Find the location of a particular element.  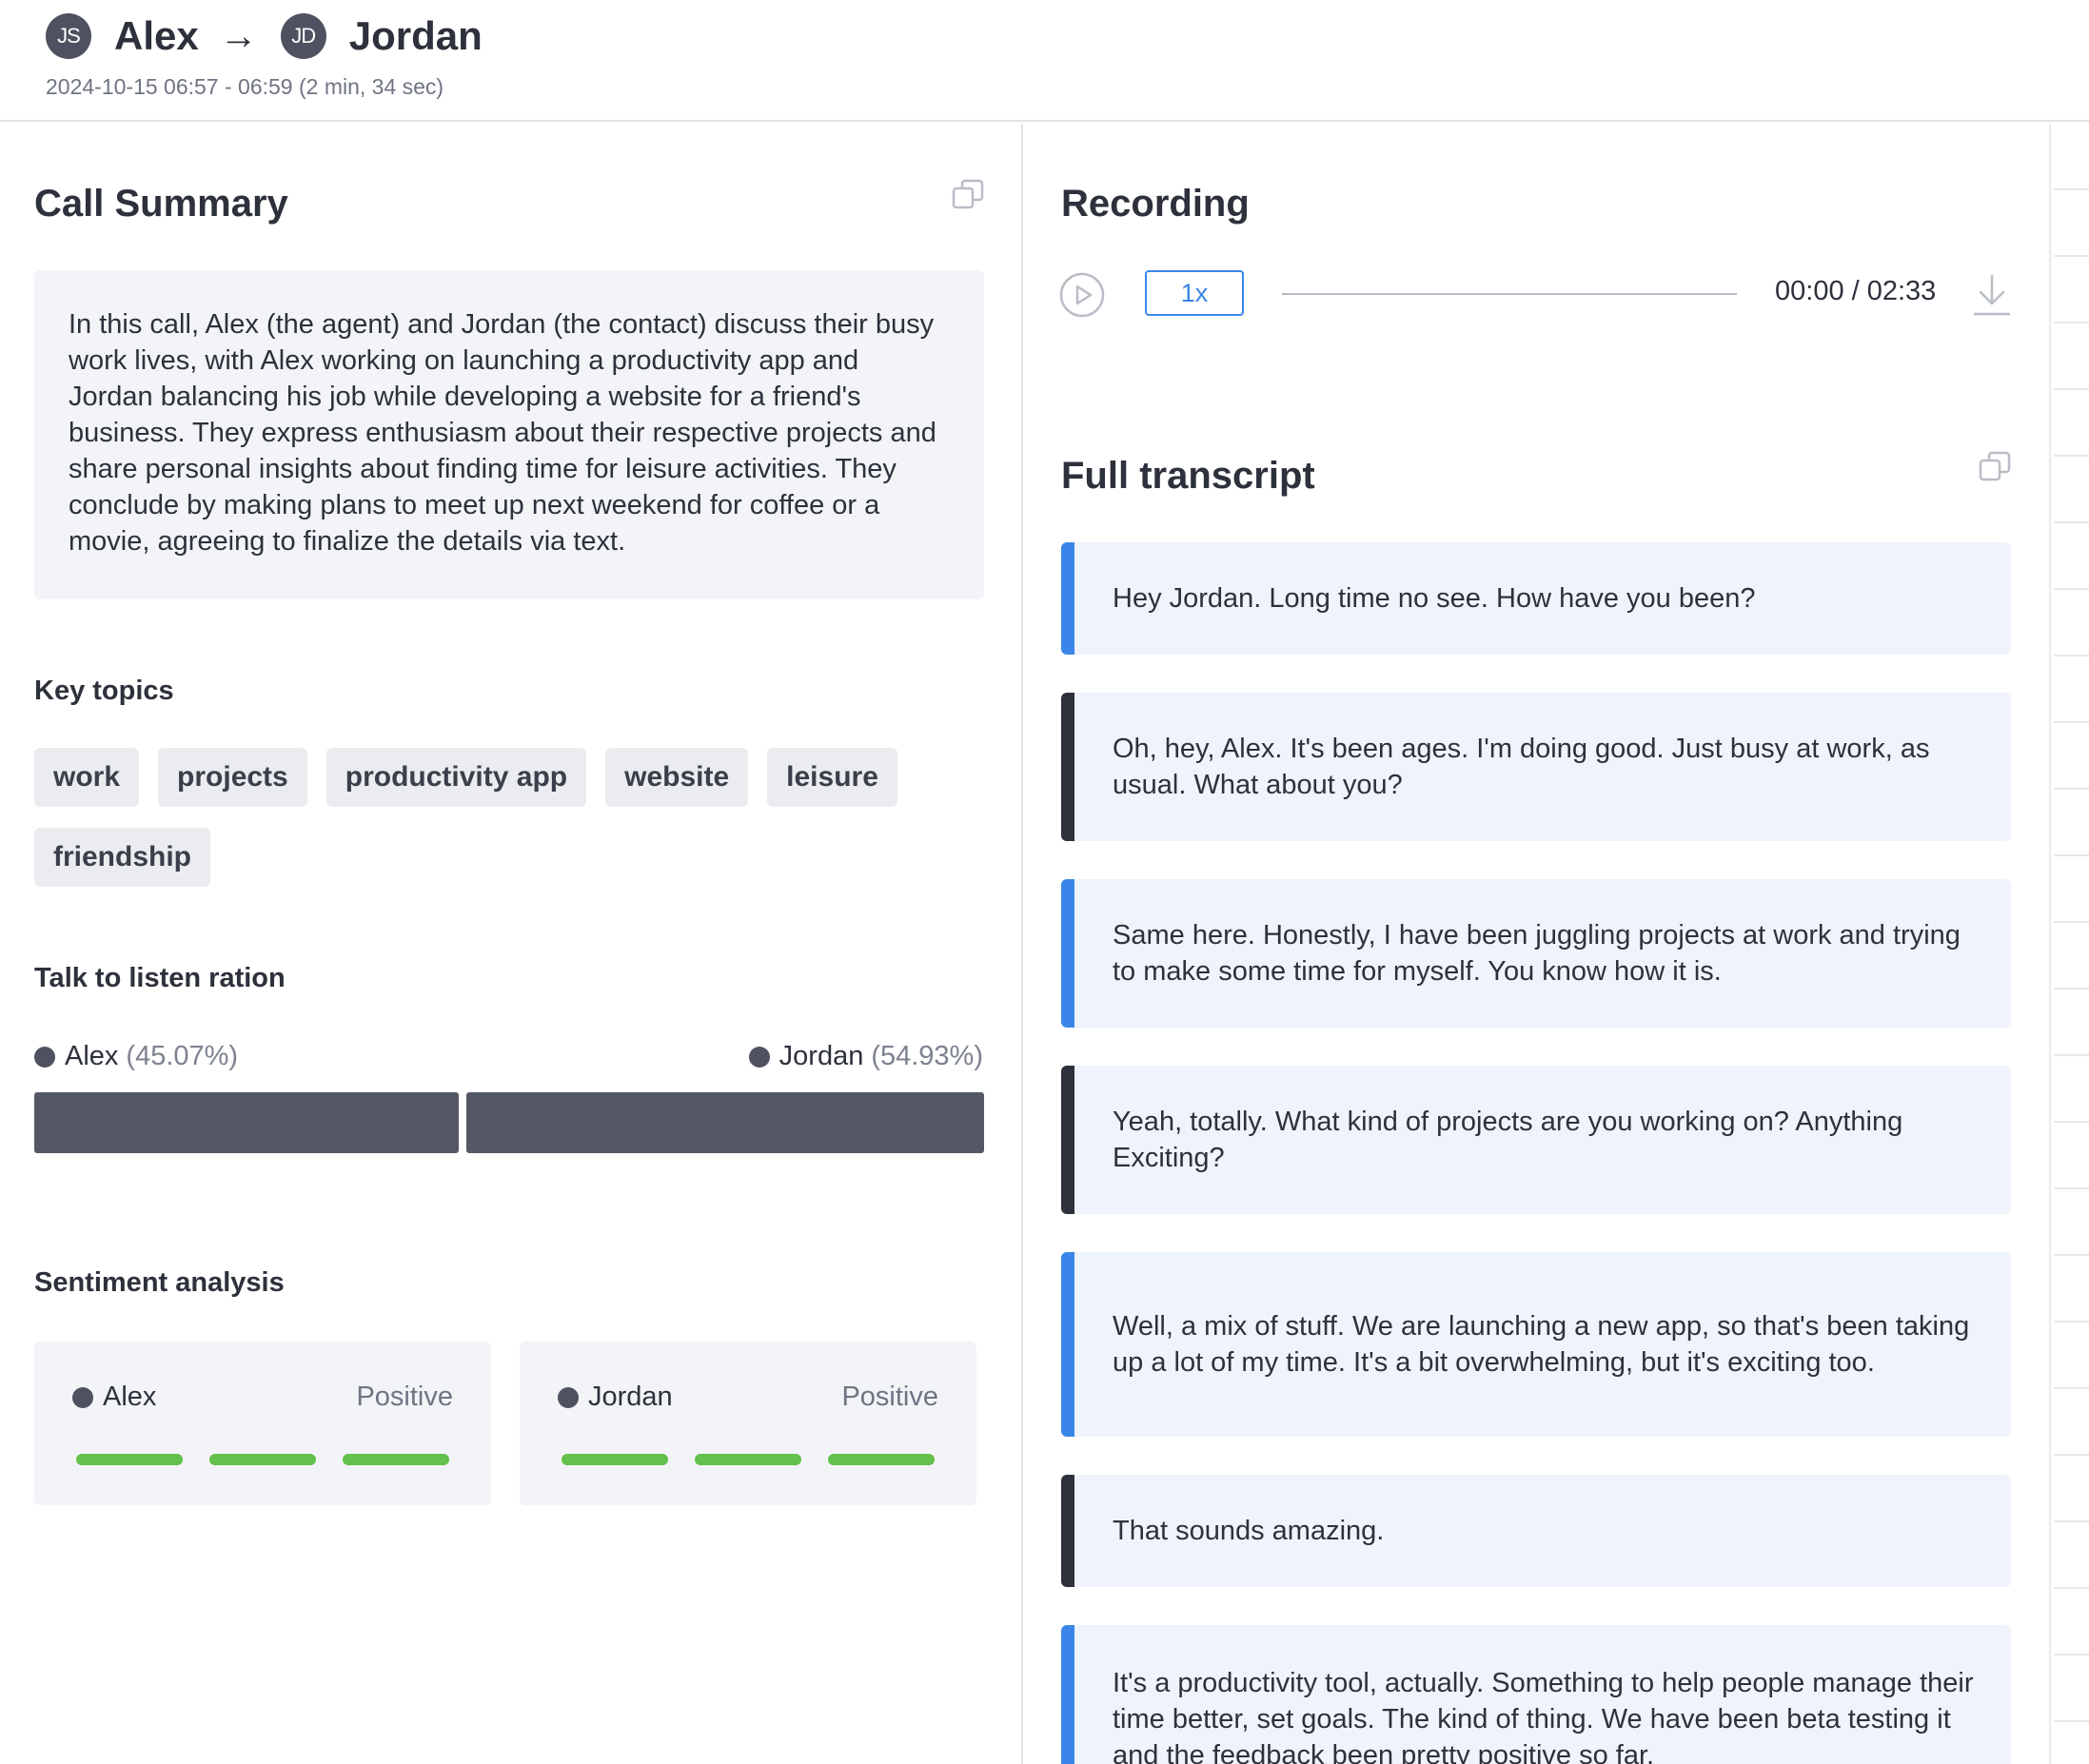

key-topics-title: Key topics is located at coordinates (104, 691).